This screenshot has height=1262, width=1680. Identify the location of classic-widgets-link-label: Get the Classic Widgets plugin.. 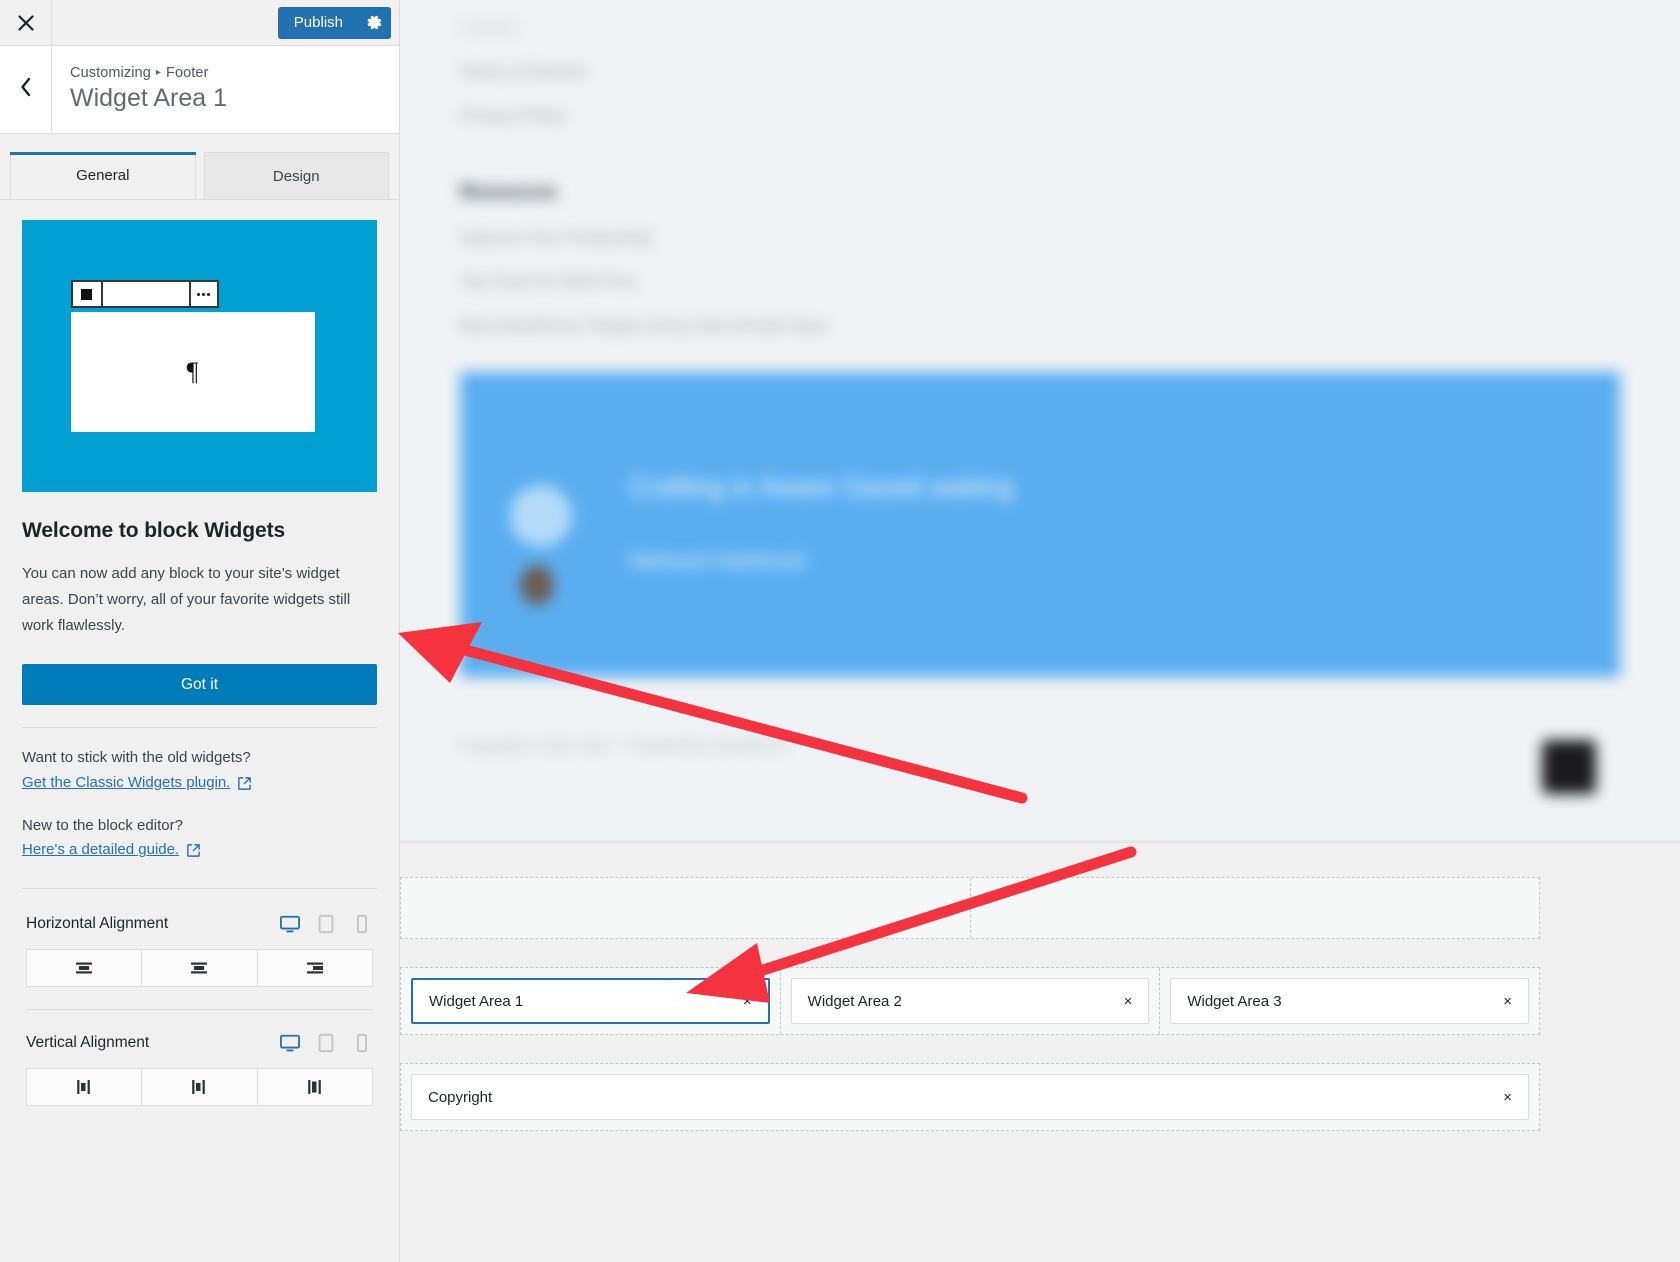
(126, 782).